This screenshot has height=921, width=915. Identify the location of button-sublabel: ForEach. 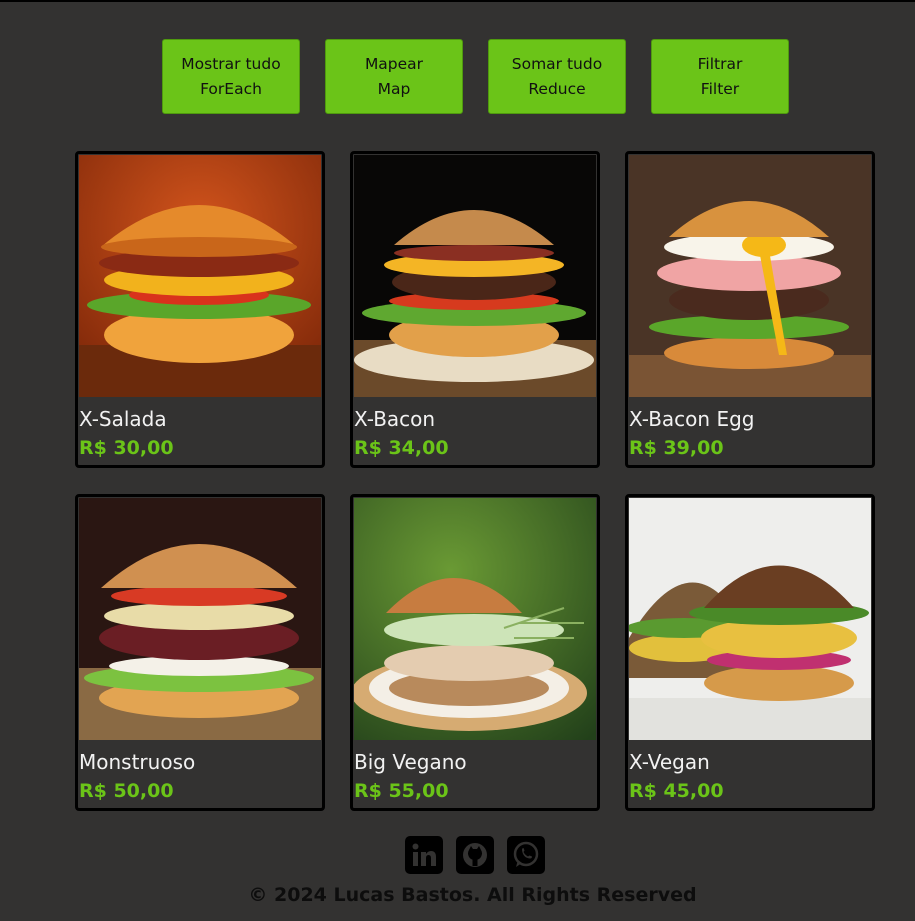
(231, 88).